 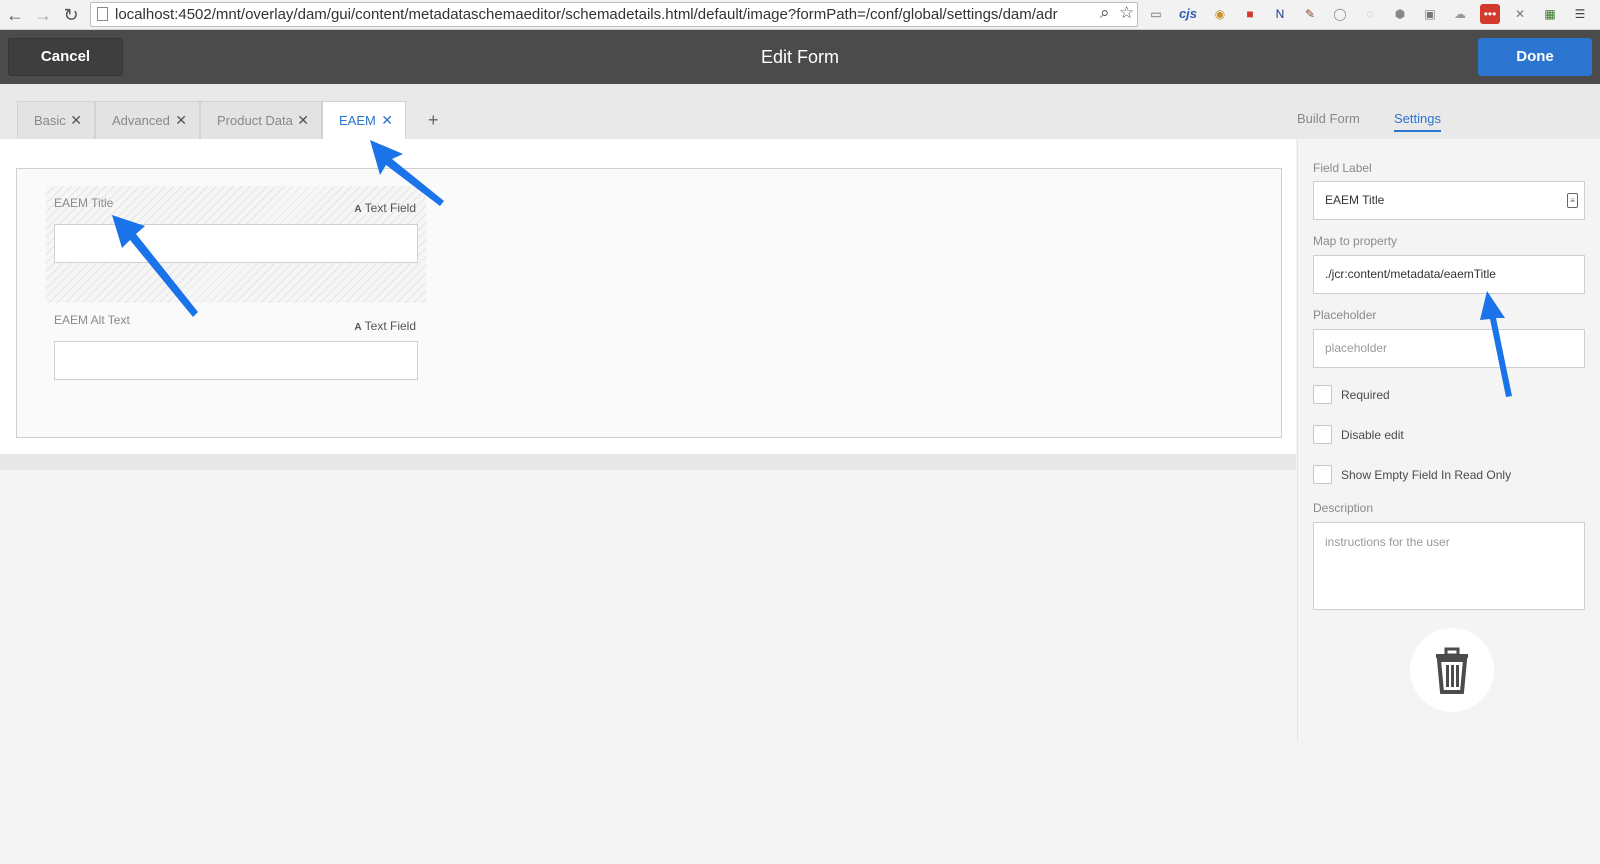 What do you see at coordinates (92, 320) in the screenshot?
I see `field-label: EAEM Alt Text` at bounding box center [92, 320].